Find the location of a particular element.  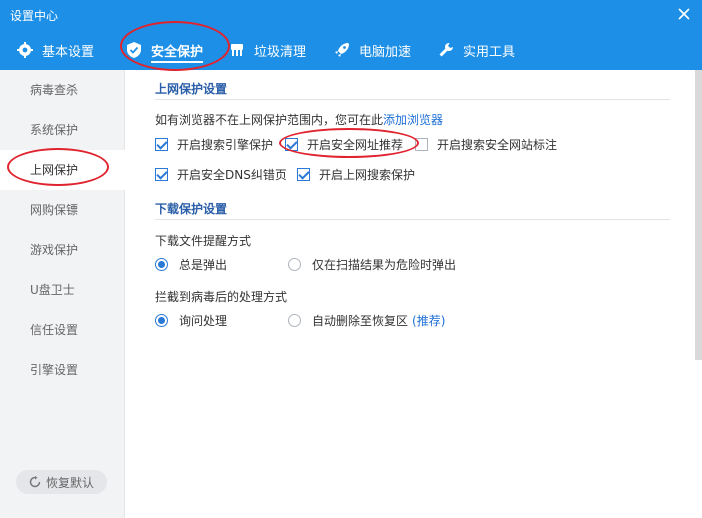

checkbox-search-safe-site-mark: 开启搜索安全网站标注 is located at coordinates (486, 144).